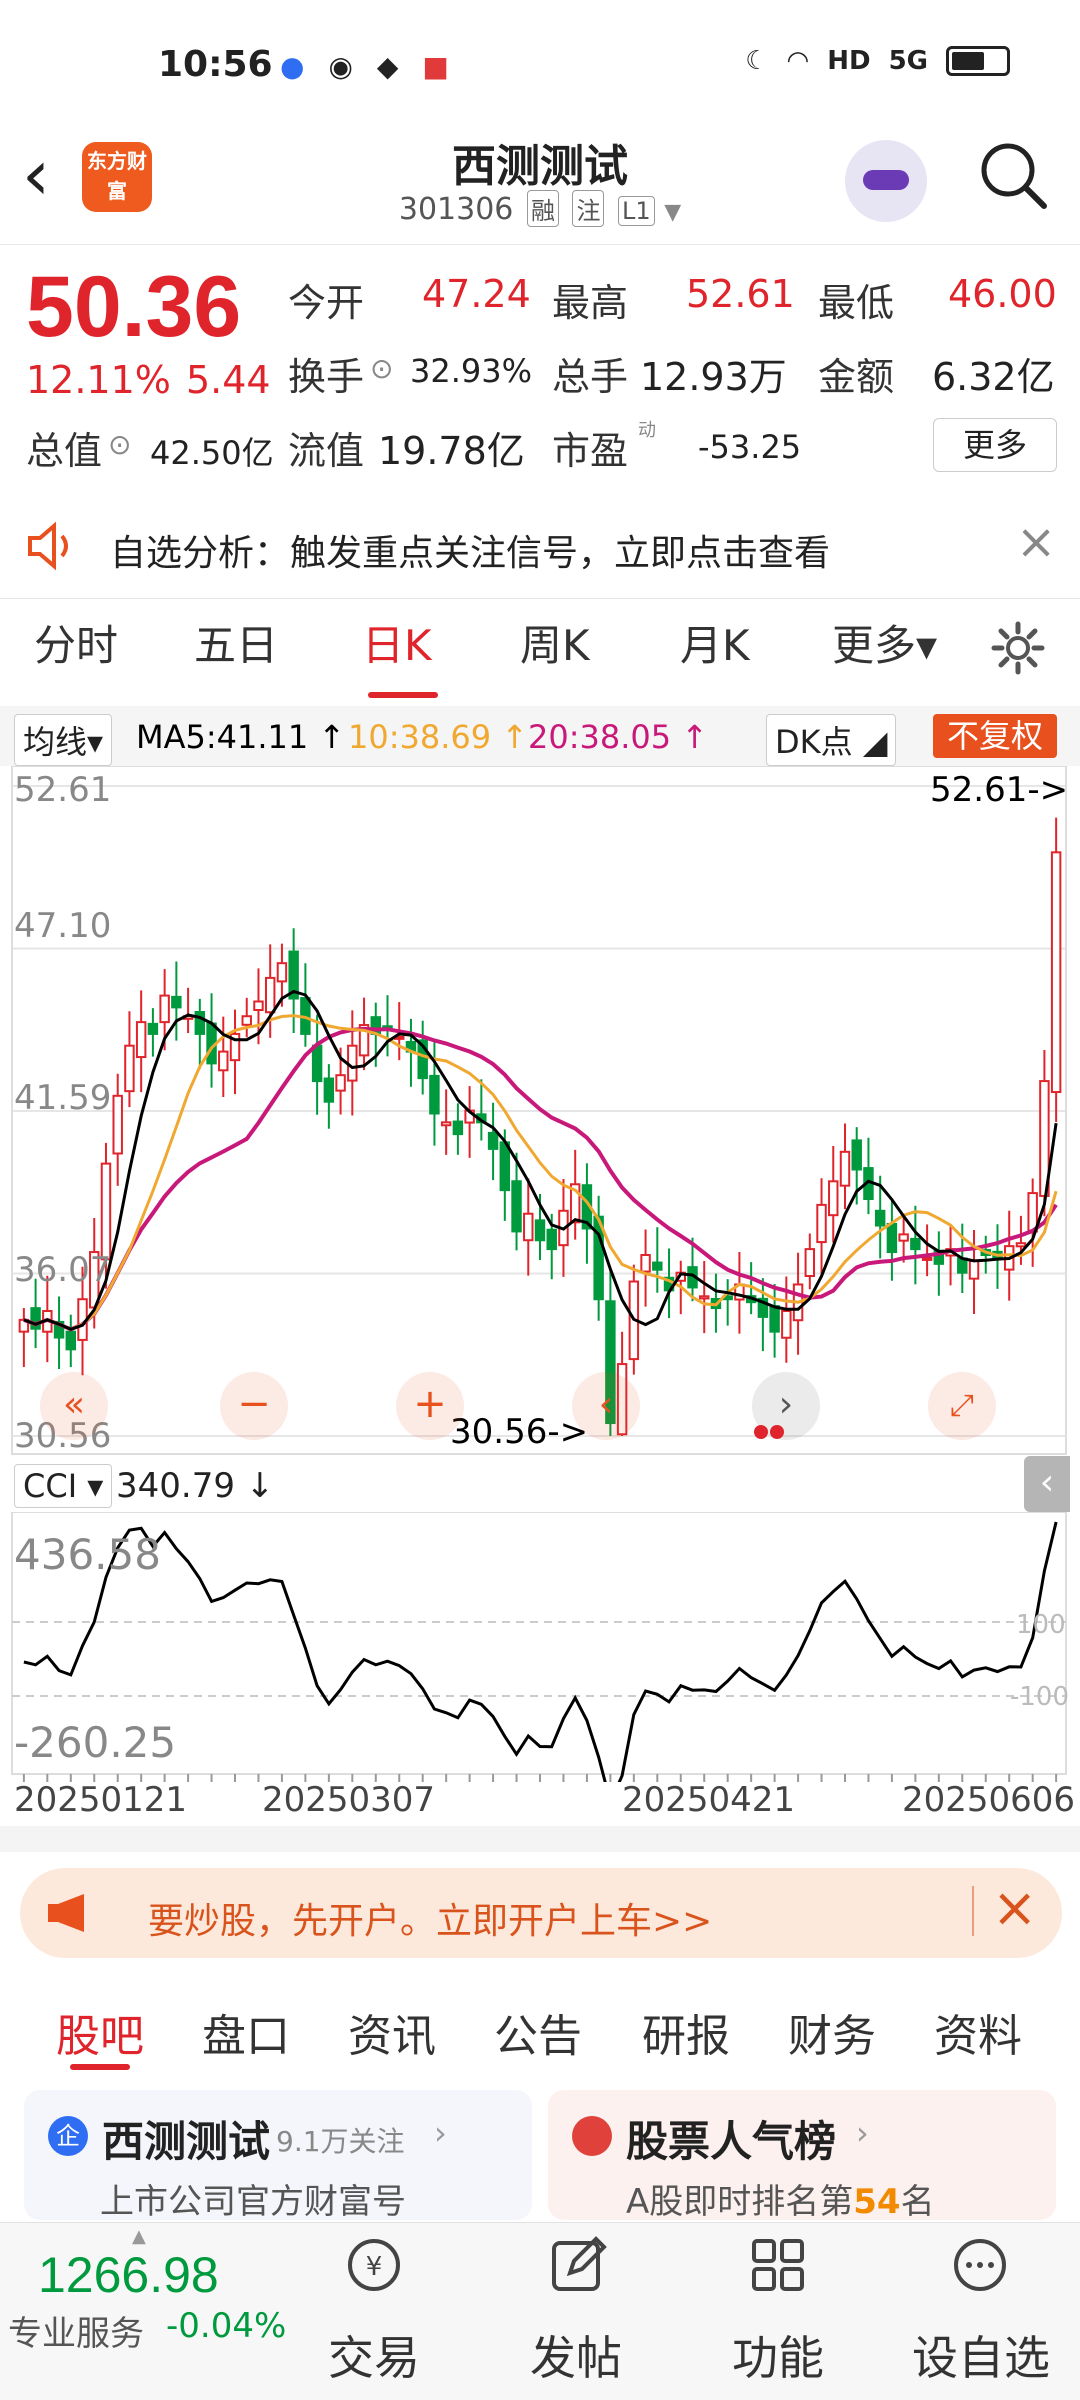  What do you see at coordinates (886, 181) in the screenshot?
I see `assistant-robot-icon` at bounding box center [886, 181].